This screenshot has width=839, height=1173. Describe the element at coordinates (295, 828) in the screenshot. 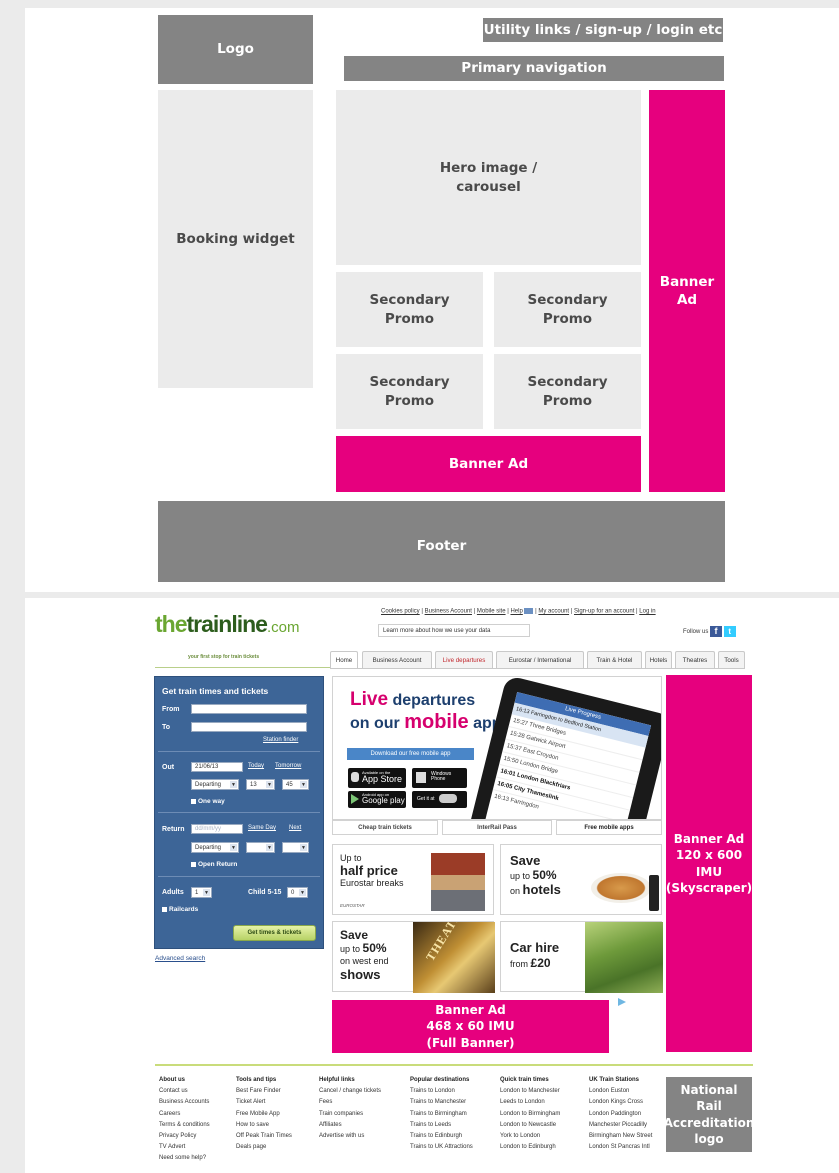

I see `next-link: Next` at that location.